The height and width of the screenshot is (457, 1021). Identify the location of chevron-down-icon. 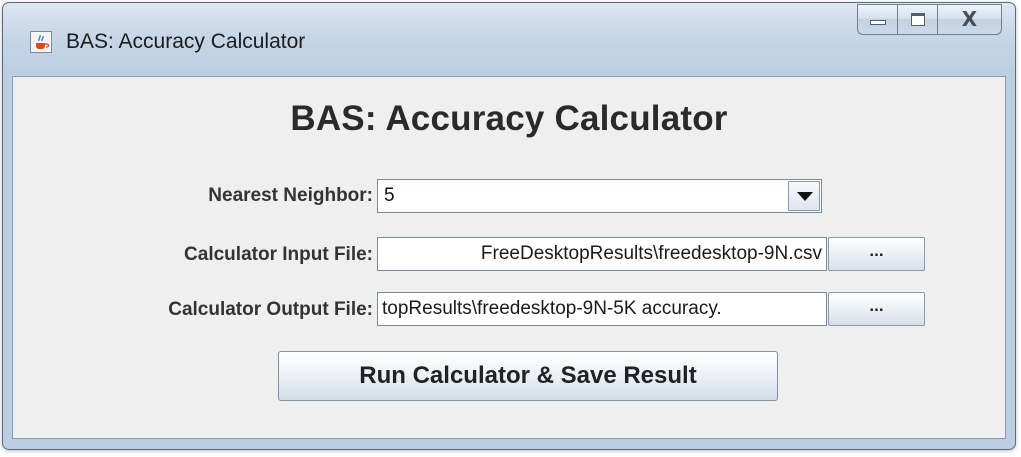
(805, 196).